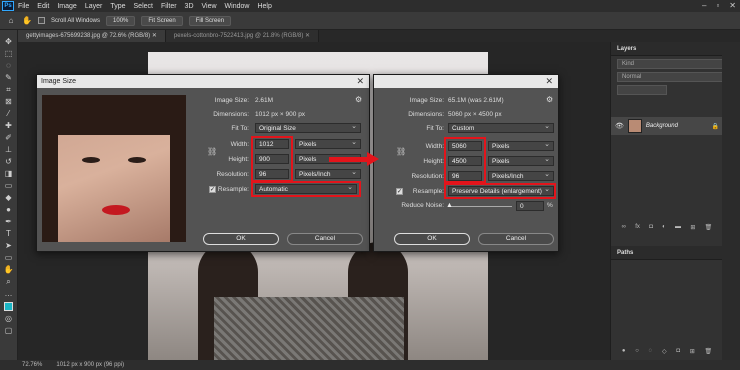 The width and height of the screenshot is (740, 370). I want to click on path-selection-tool-icon: ➤, so click(9, 246).